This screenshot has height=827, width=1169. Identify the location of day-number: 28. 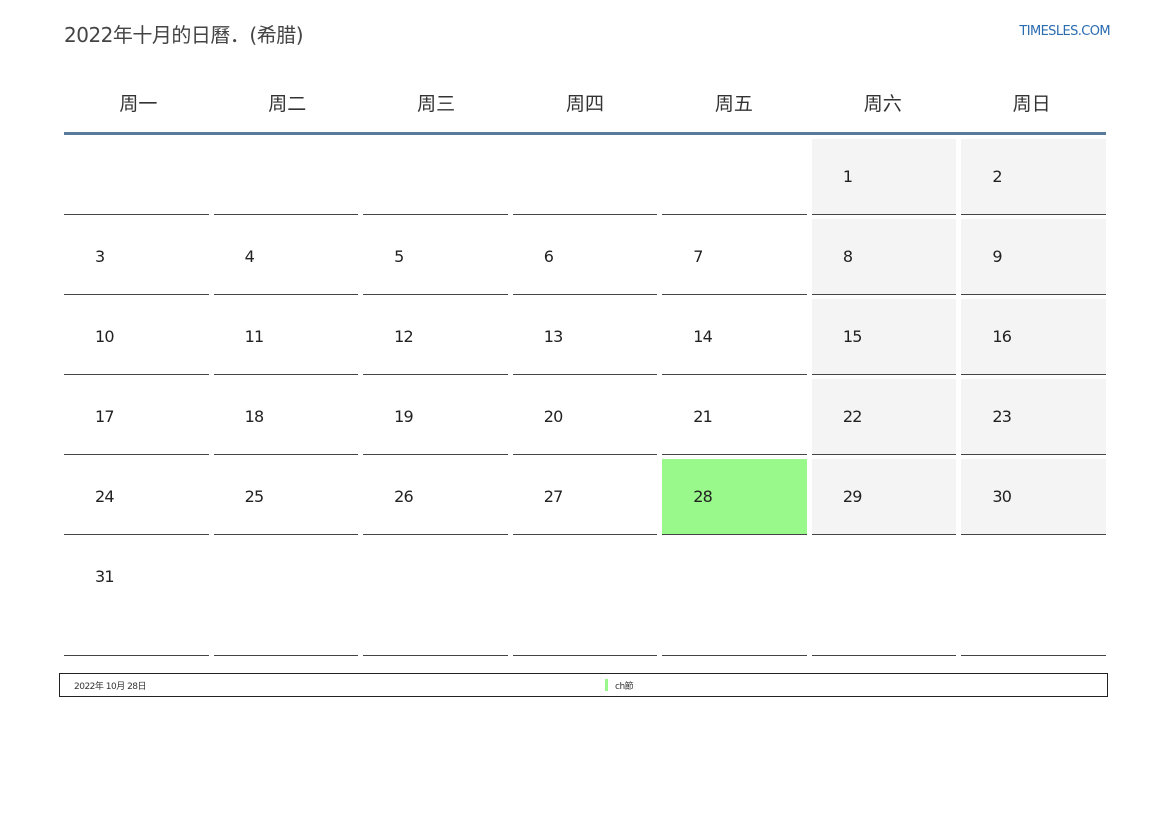
(703, 496).